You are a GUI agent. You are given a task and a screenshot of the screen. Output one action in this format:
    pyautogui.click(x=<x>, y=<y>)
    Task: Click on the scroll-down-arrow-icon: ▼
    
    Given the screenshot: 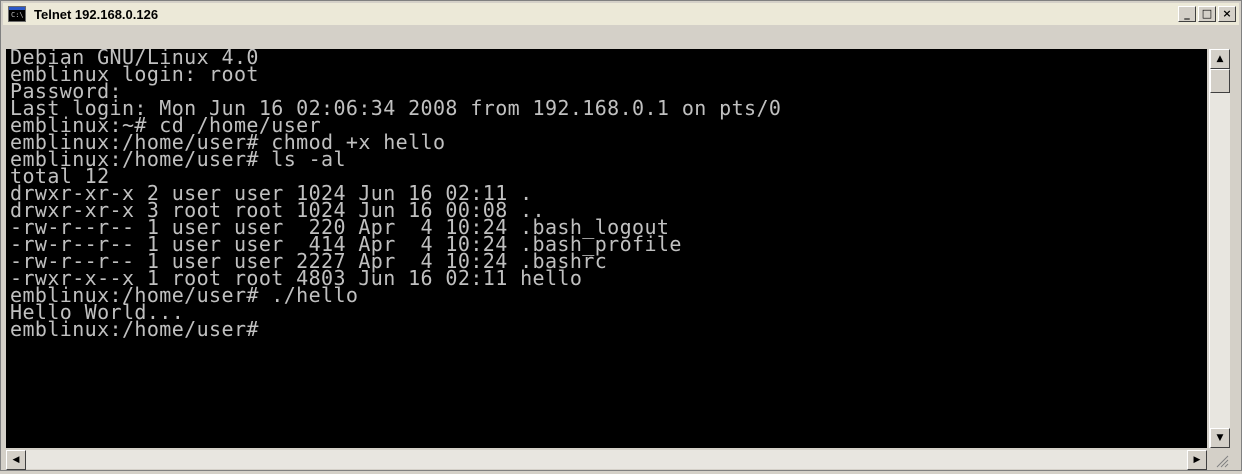 What is the action you would take?
    pyautogui.click(x=1220, y=438)
    